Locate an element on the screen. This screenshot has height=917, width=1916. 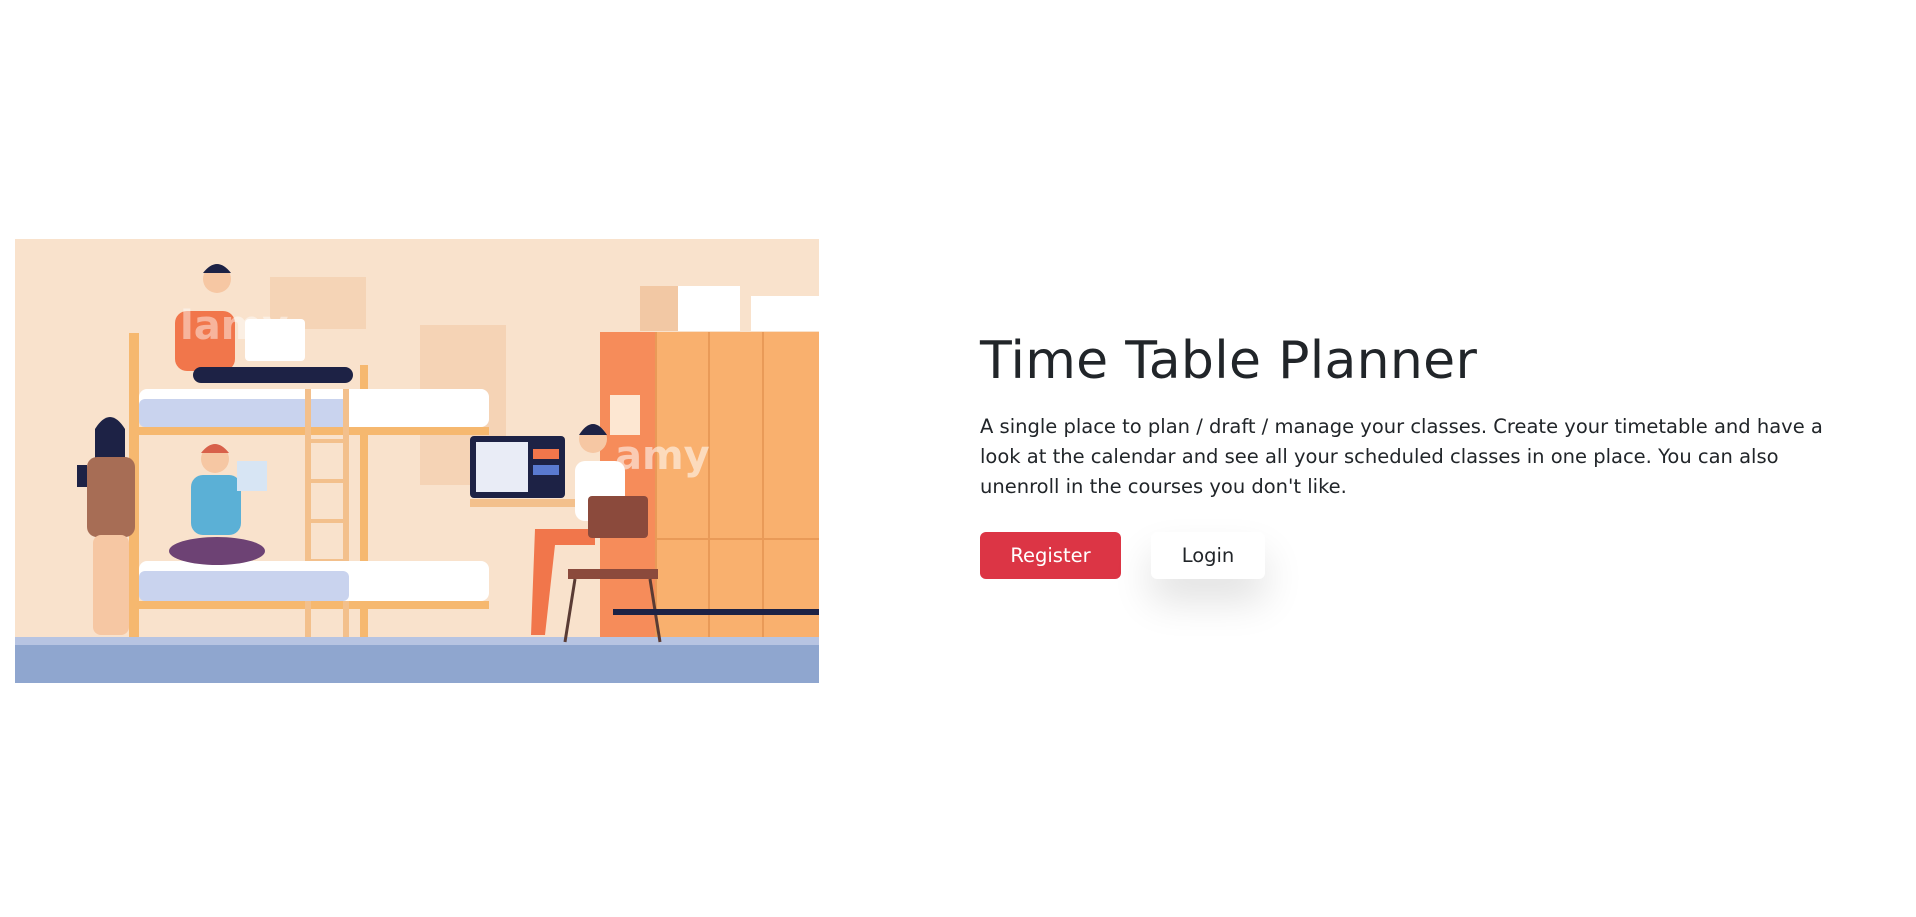
page-title: Time Table Planner is located at coordinates (1229, 361).